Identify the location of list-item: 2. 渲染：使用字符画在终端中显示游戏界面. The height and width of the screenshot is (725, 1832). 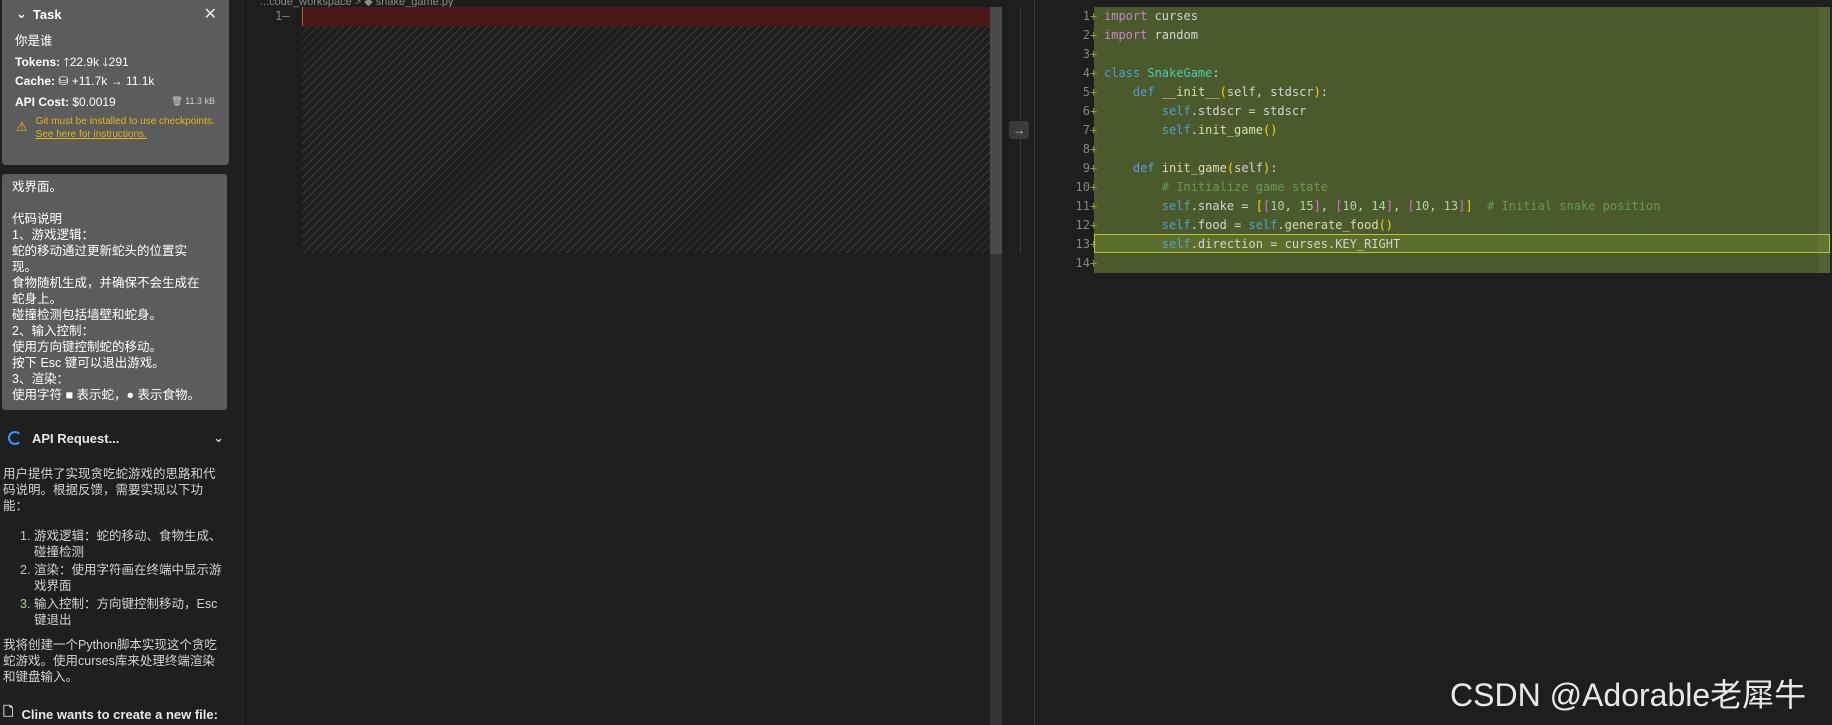
(121, 578).